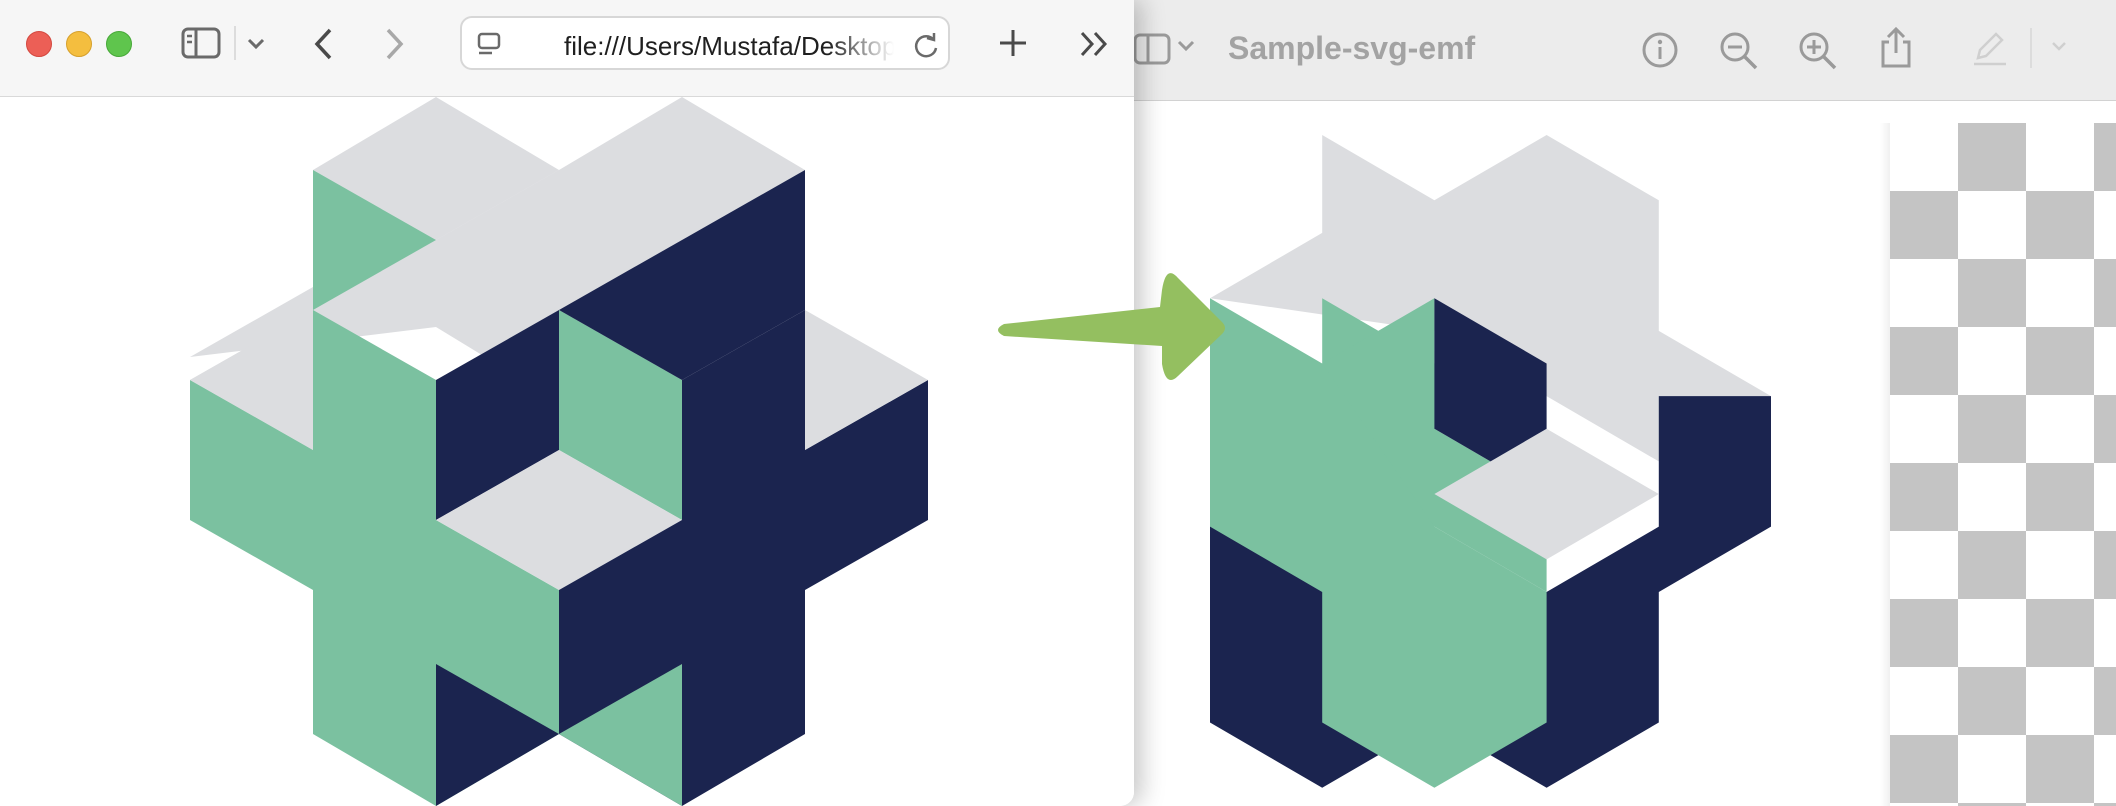 The width and height of the screenshot is (2116, 806). I want to click on zoom-out-icon, so click(1739, 53).